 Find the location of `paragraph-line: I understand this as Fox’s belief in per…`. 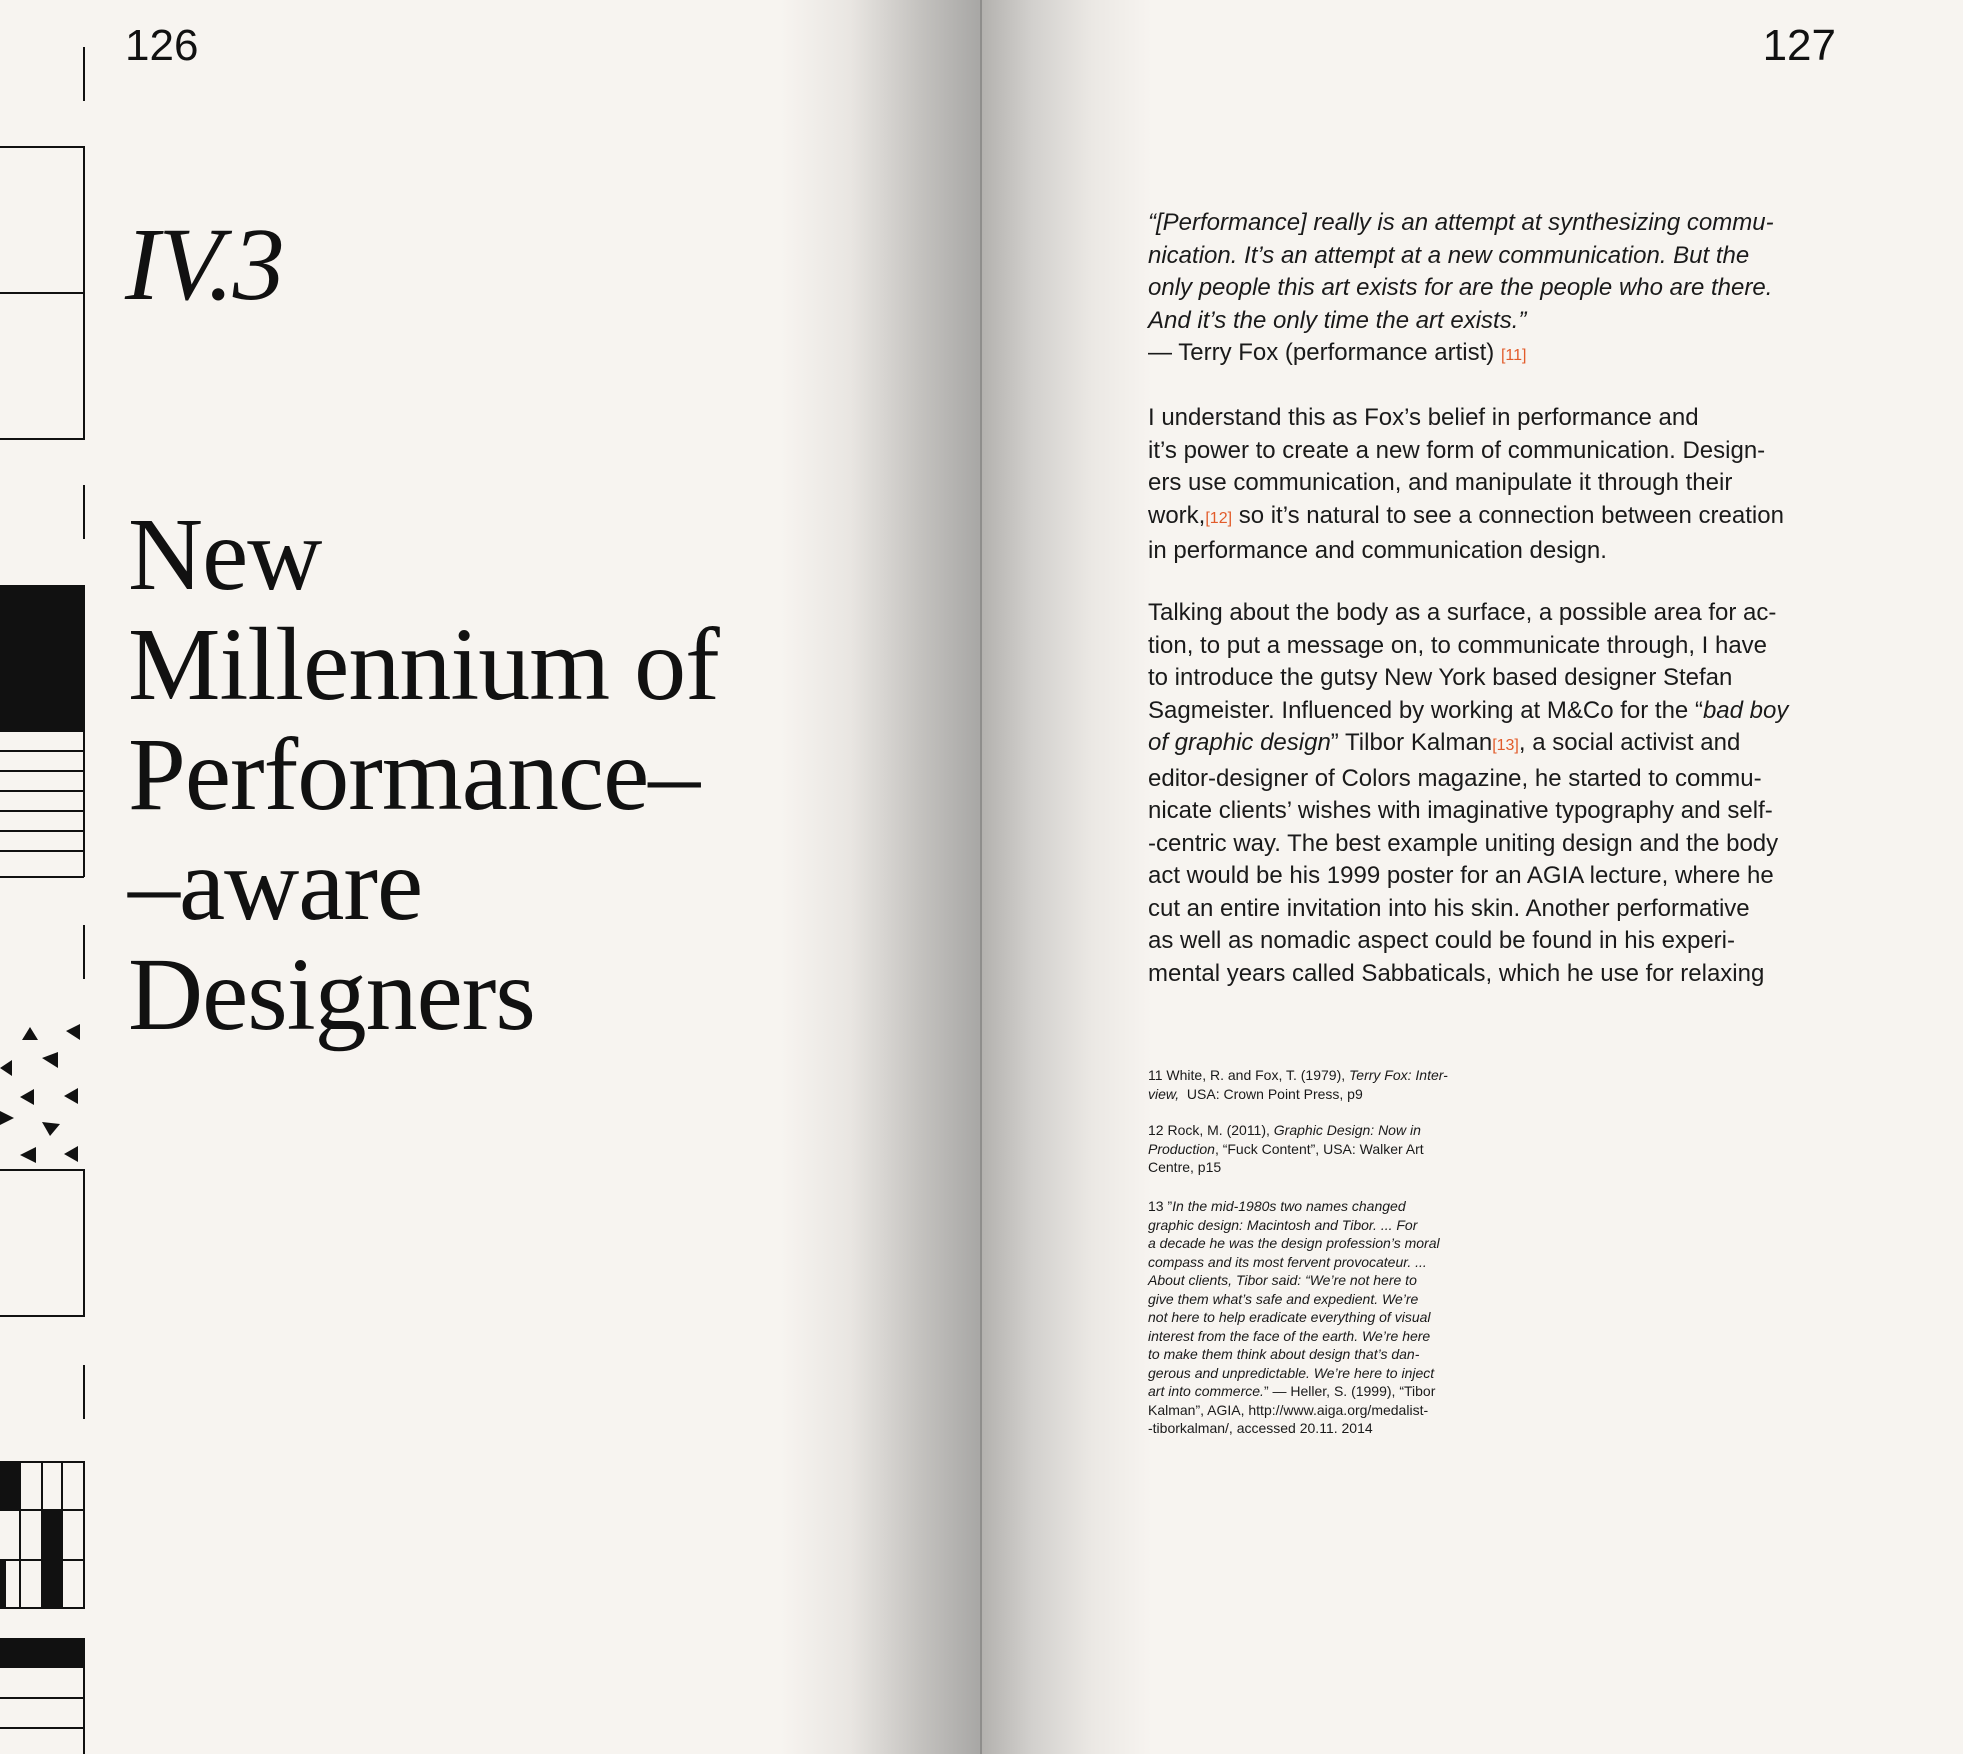

paragraph-line: I understand this as Fox’s belief in per… is located at coordinates (1423, 417).